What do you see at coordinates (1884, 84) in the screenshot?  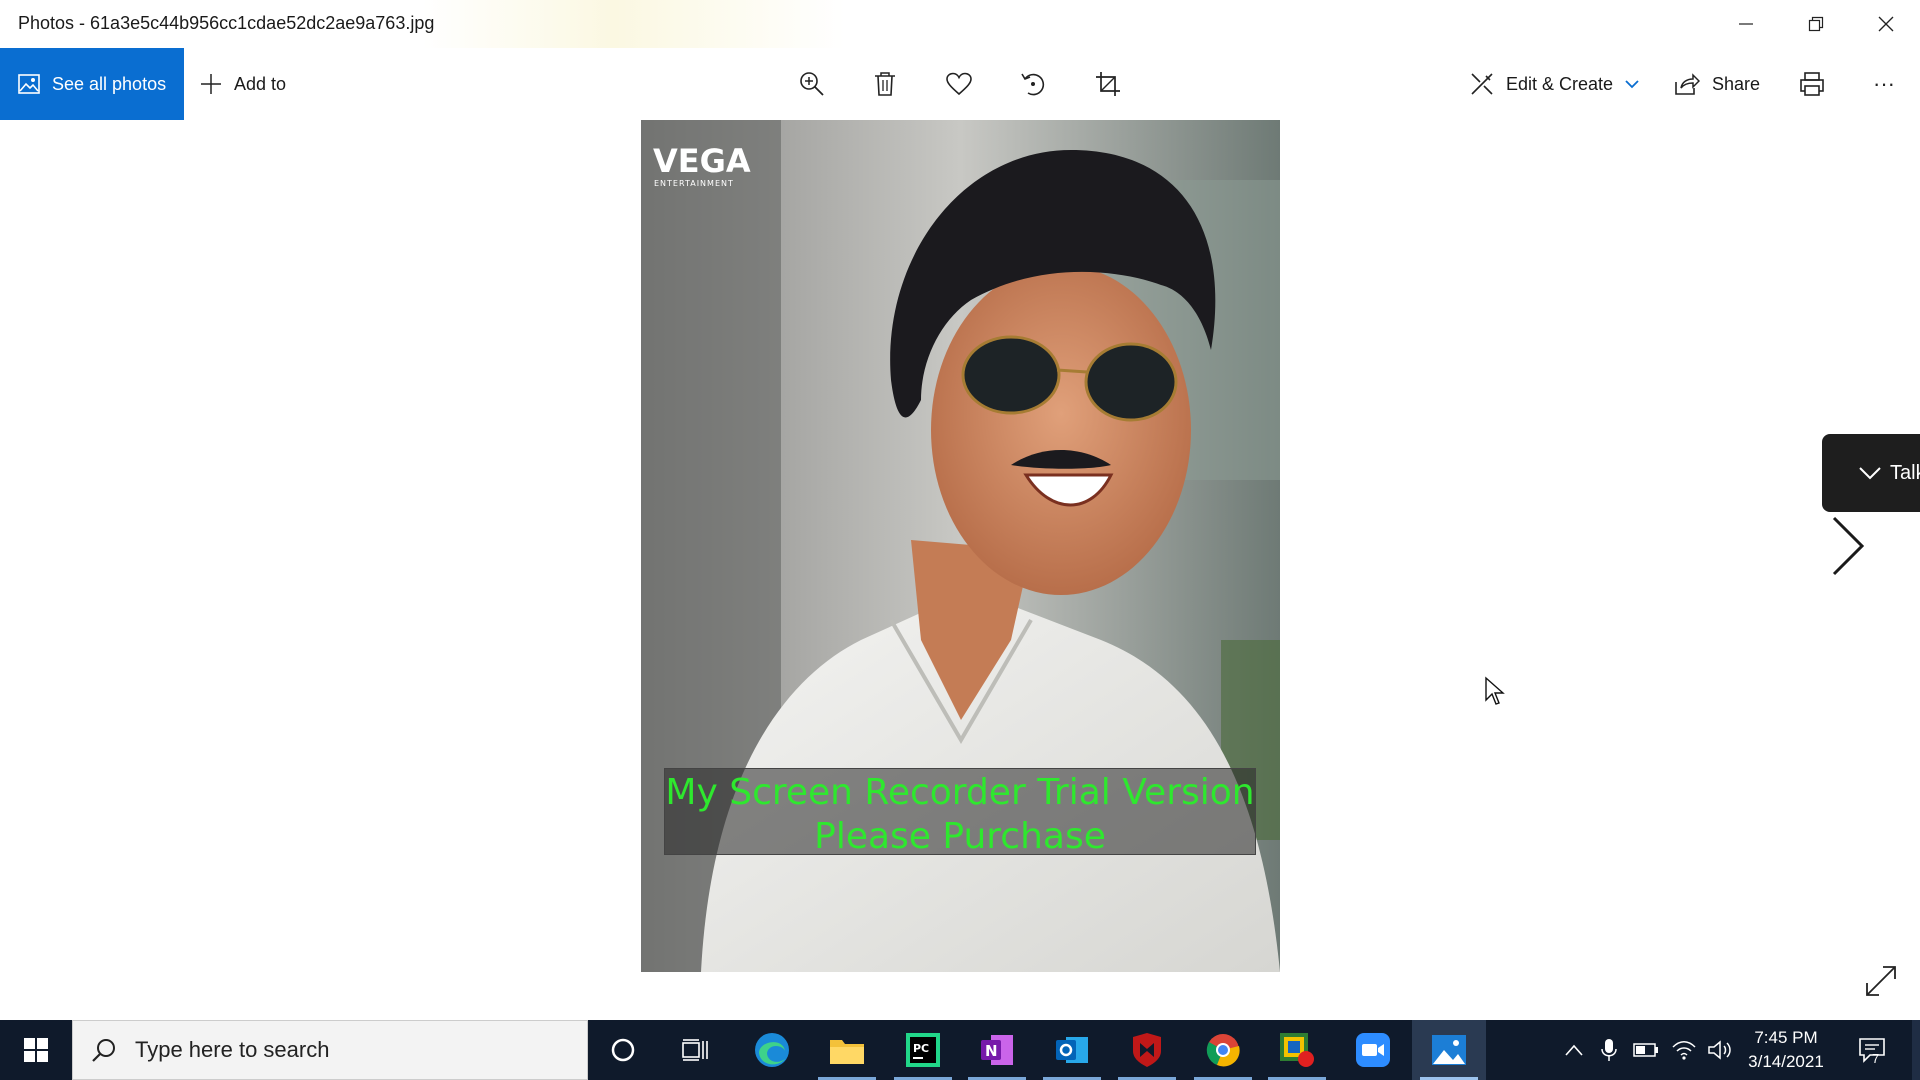 I see `more-options-button: ···` at bounding box center [1884, 84].